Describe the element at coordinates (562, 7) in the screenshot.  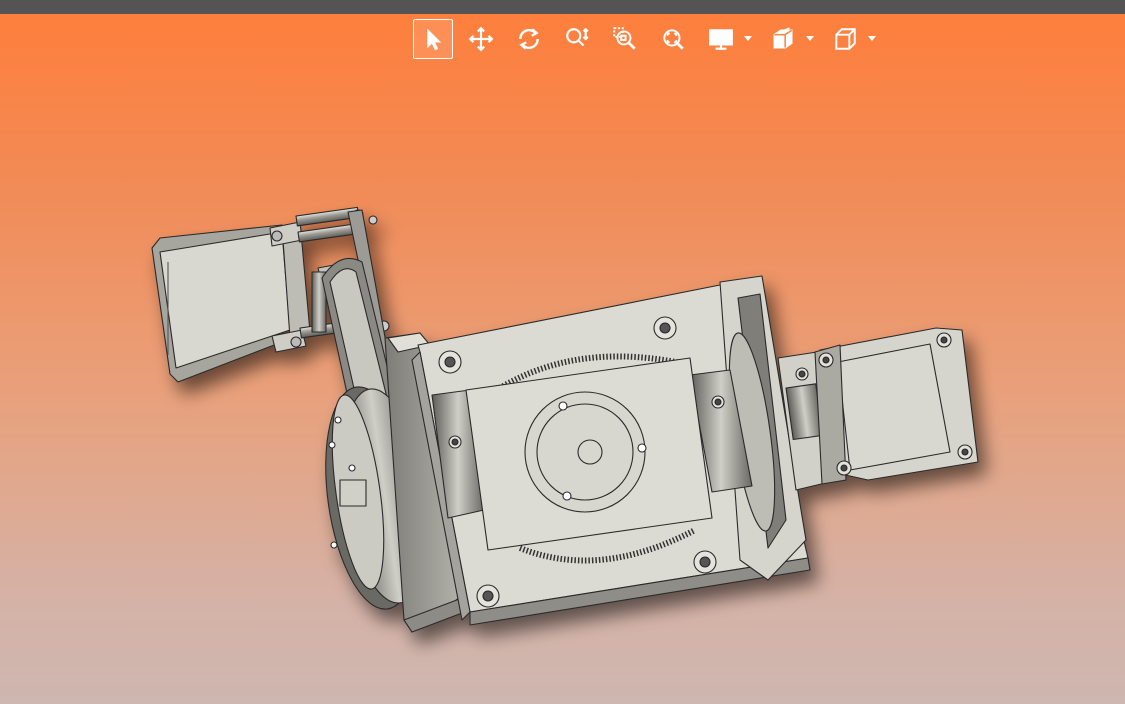
I see `window-top-bar` at that location.